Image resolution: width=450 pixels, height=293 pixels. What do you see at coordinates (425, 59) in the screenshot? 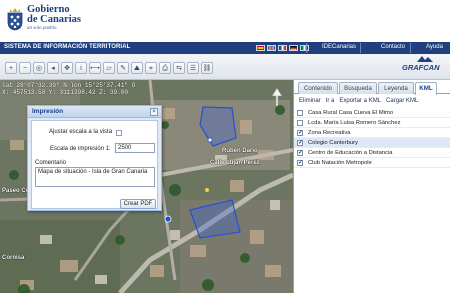
I see `grafcan-logo-icon` at bounding box center [425, 59].